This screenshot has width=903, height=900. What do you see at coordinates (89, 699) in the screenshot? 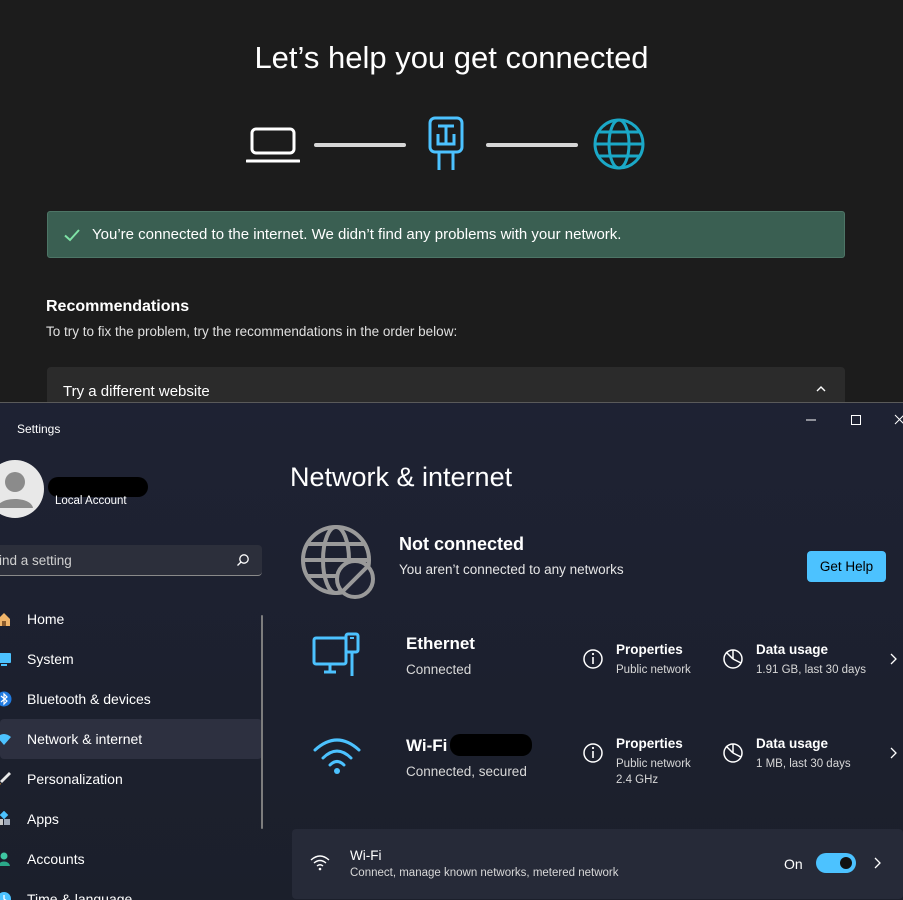
I see `sidebar-item-label: Bluetooth & devices` at bounding box center [89, 699].